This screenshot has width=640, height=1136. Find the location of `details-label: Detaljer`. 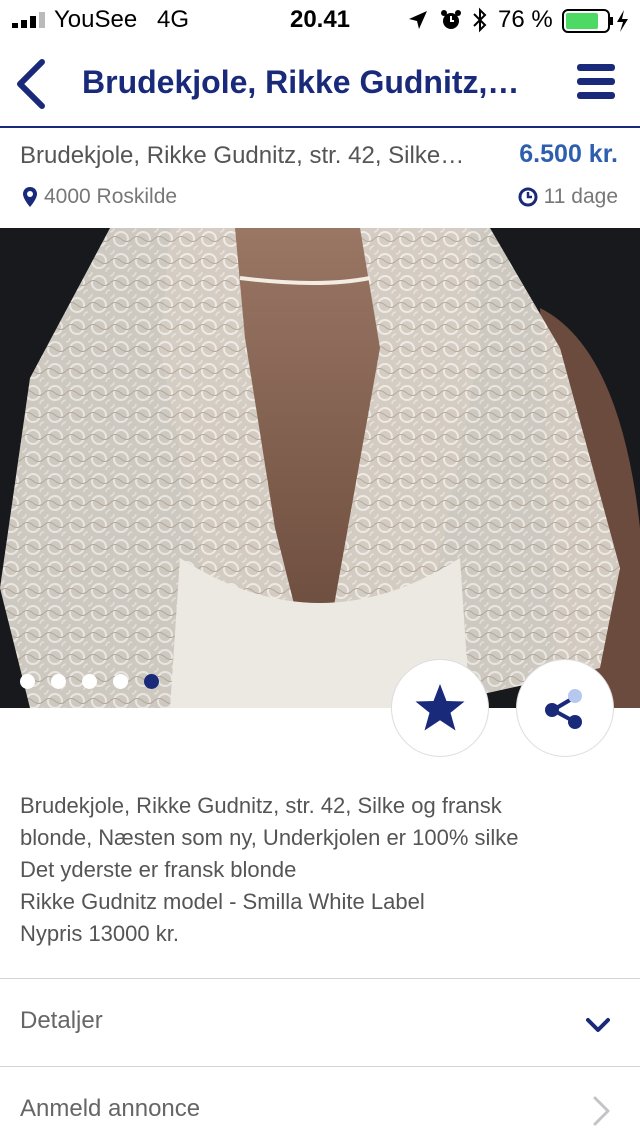

details-label: Detaljer is located at coordinates (61, 1020).